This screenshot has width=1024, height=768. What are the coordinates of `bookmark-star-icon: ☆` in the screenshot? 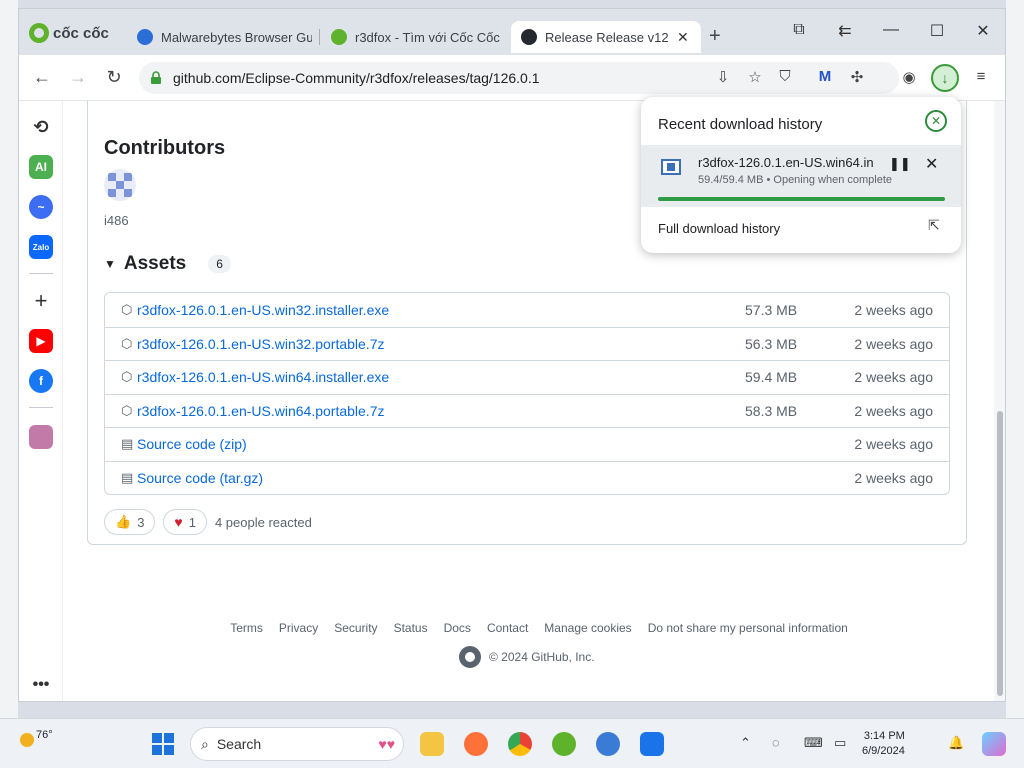 It's located at (755, 78).